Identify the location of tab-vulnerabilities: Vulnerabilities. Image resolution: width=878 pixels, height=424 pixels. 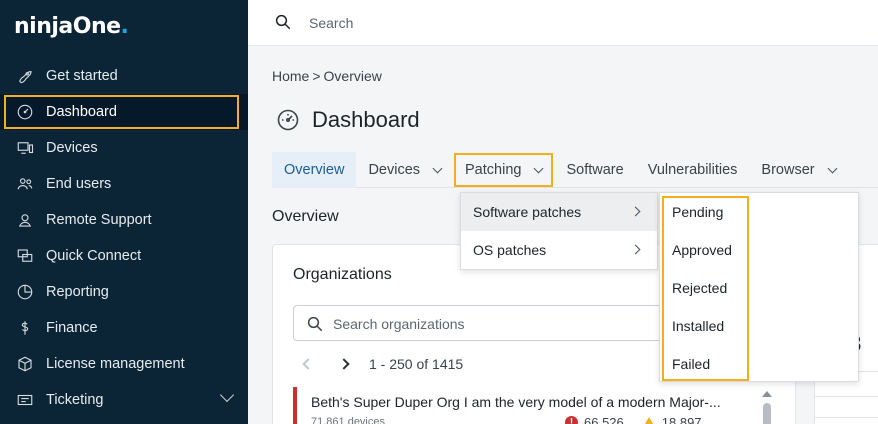
(693, 170).